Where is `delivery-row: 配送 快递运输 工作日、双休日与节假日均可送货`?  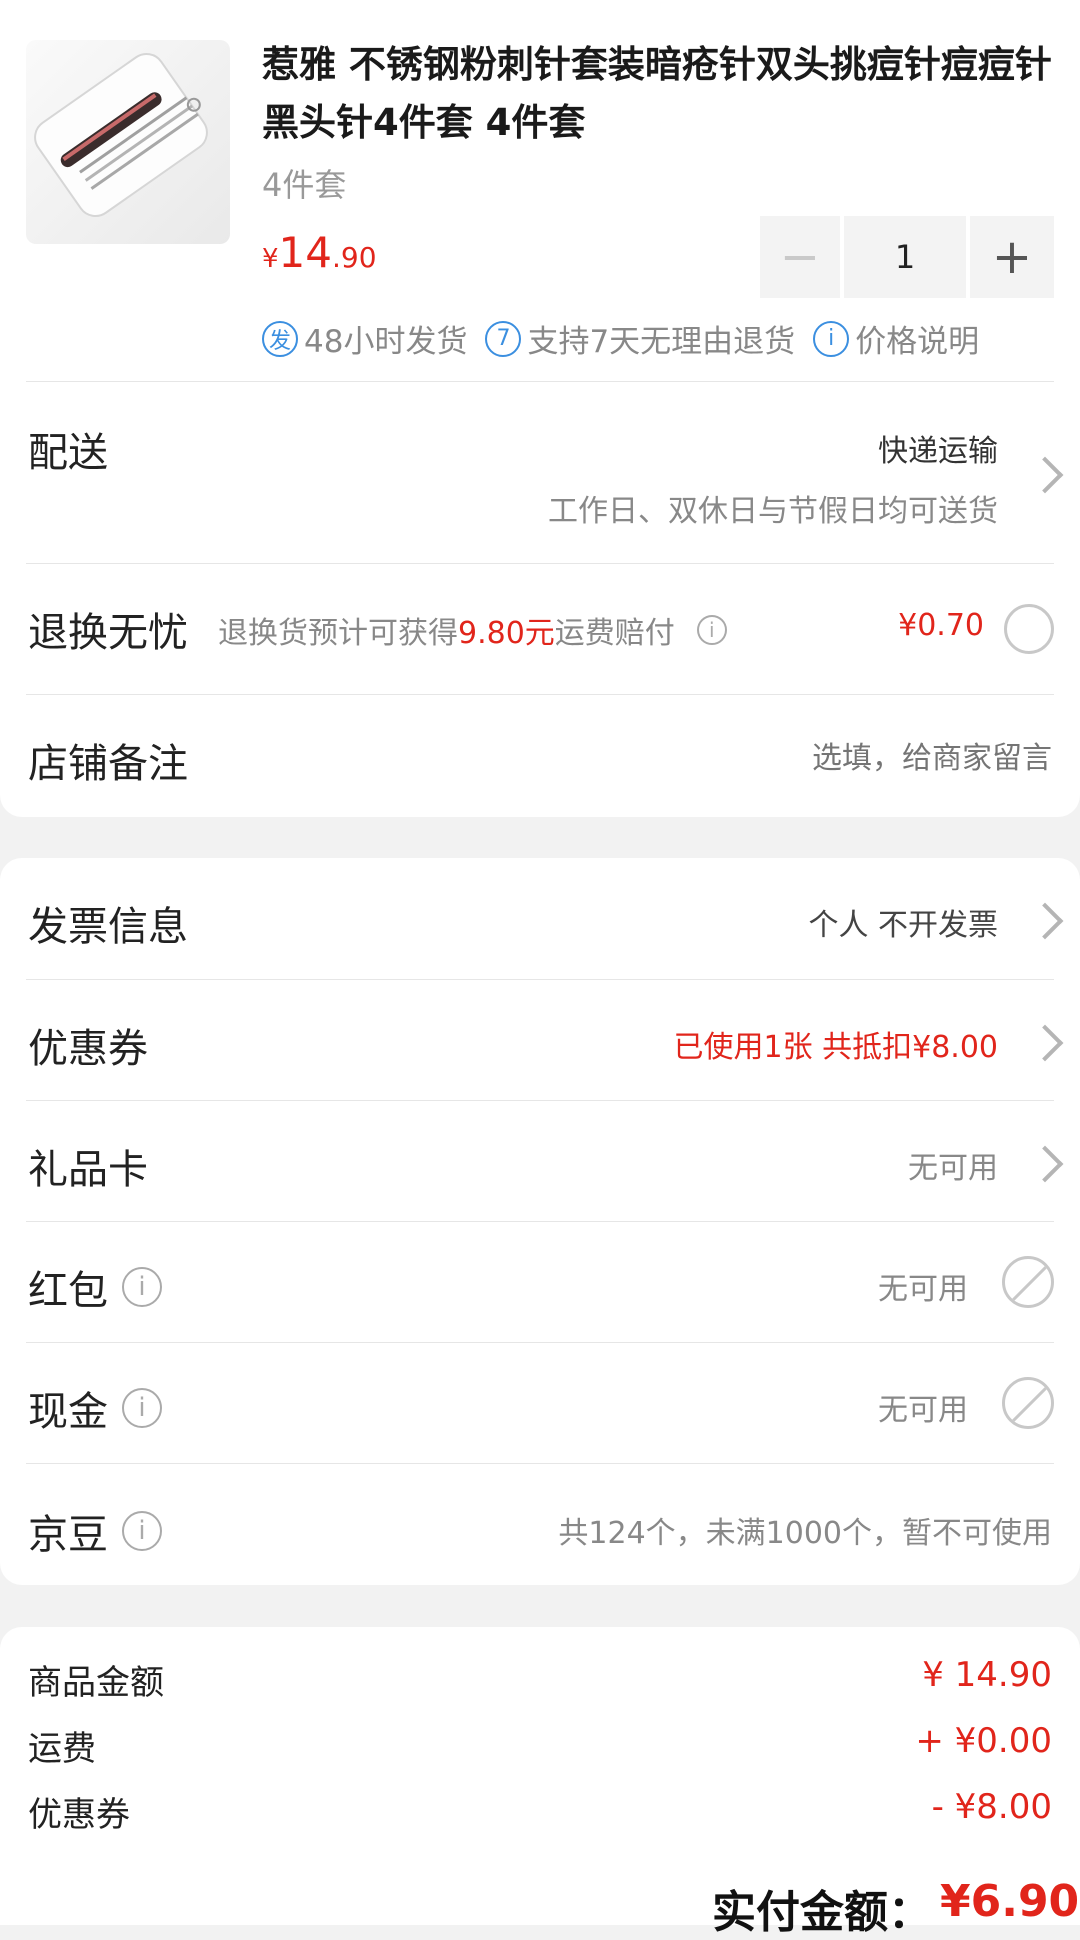 delivery-row: 配送 快递运输 工作日、双休日与节假日均可送货 is located at coordinates (540, 472).